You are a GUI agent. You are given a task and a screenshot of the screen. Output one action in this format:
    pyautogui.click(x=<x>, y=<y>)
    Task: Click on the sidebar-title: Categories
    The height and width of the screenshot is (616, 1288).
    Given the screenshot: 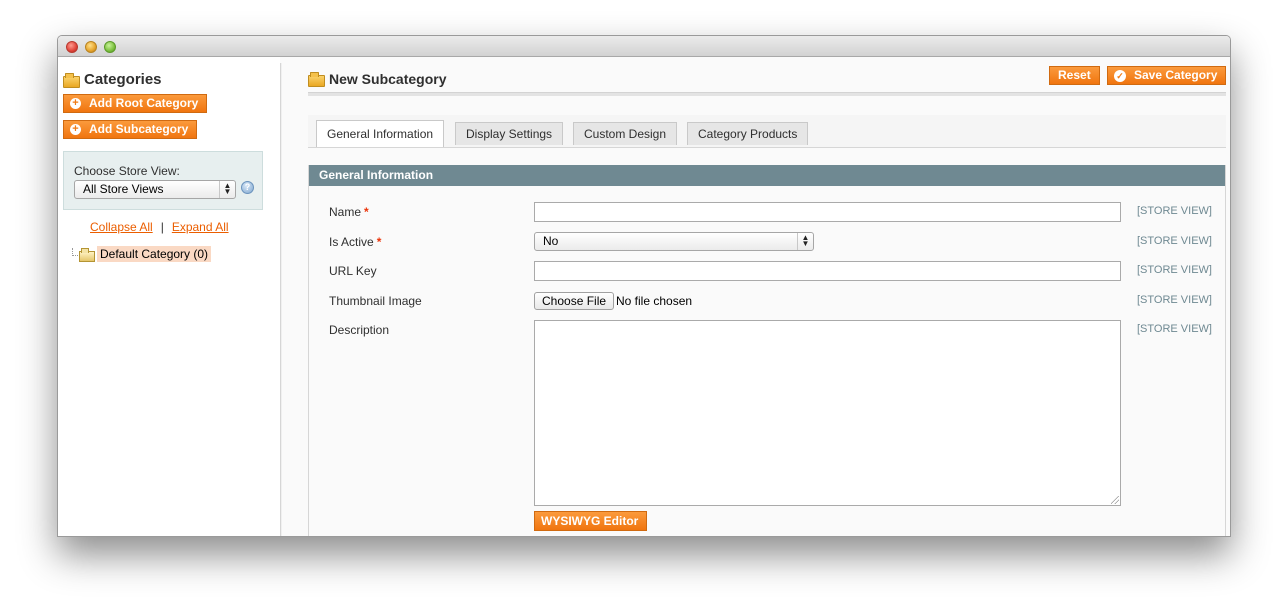 What is the action you would take?
    pyautogui.click(x=123, y=79)
    